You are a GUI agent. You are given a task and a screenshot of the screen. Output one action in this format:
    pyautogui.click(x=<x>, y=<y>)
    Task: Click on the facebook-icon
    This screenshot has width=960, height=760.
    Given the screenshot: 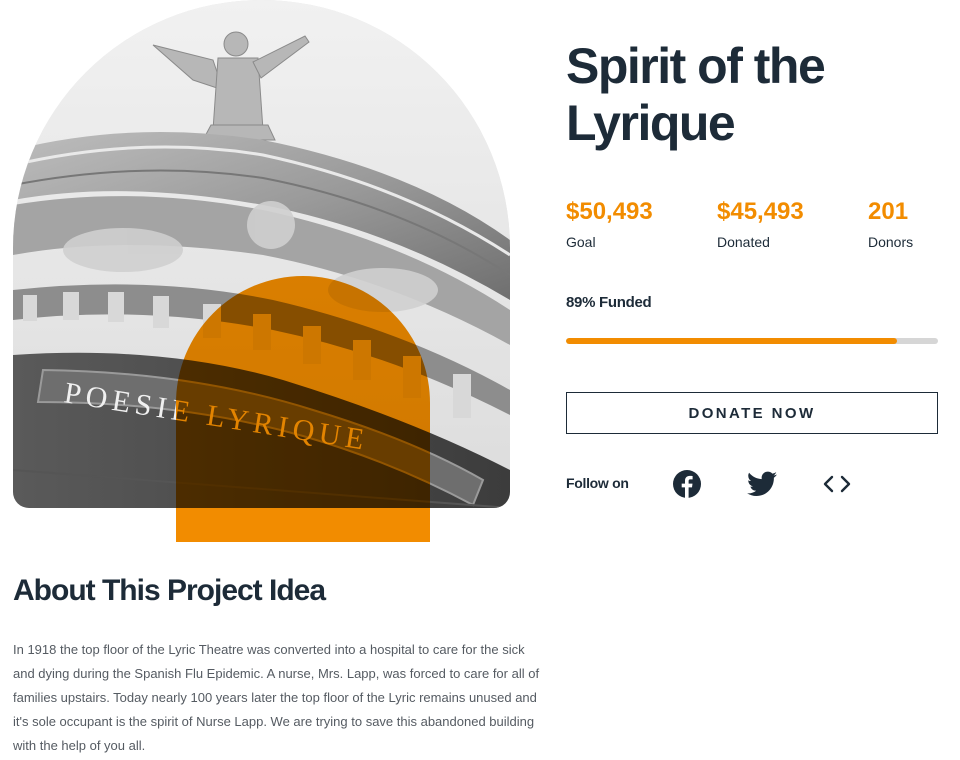 What is the action you would take?
    pyautogui.click(x=687, y=484)
    